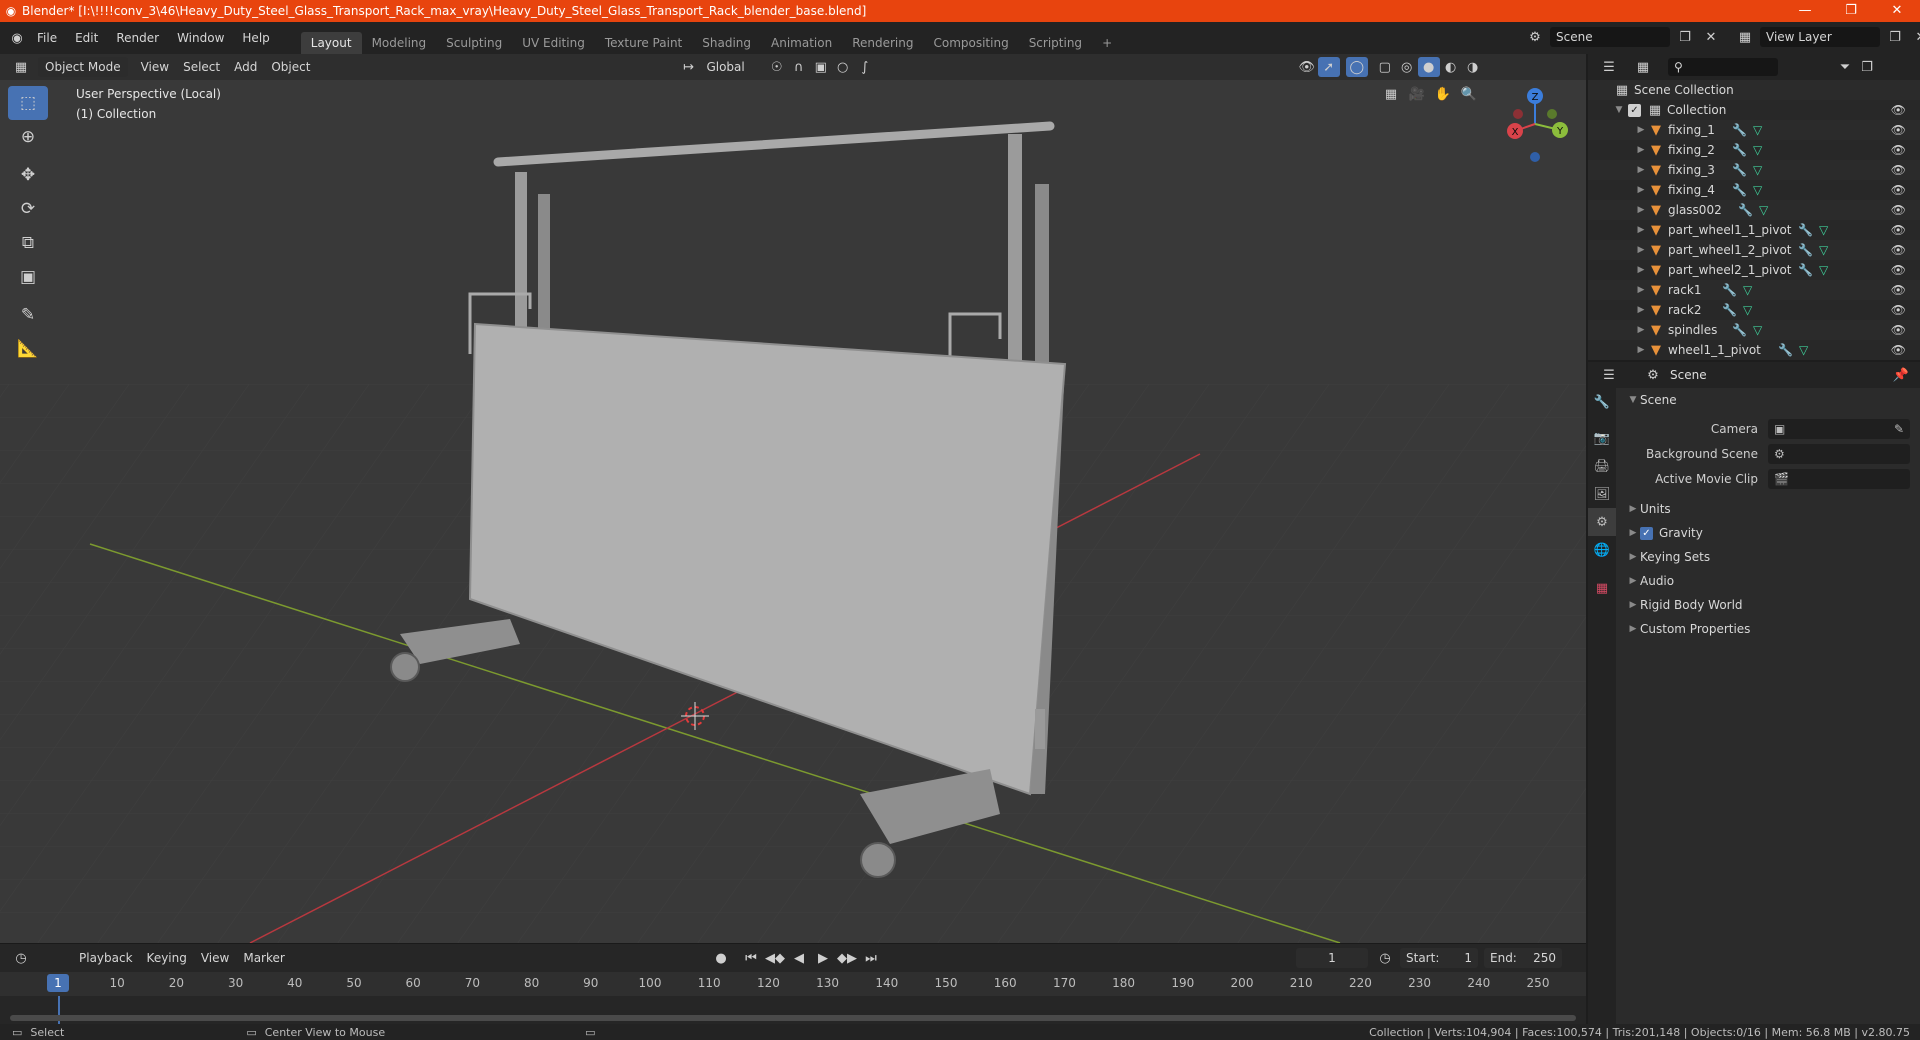  I want to click on tab-uv-editing: UV Editing, so click(553, 43).